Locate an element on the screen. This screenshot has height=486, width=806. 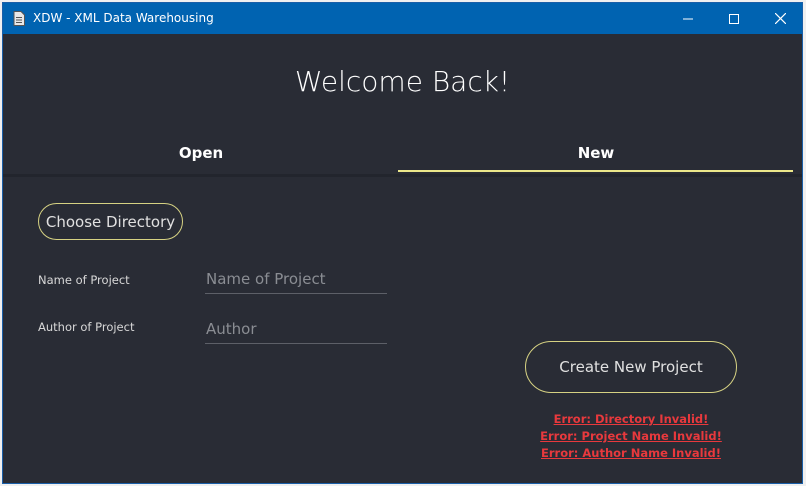
tab-bar: Open New is located at coordinates (402, 157).